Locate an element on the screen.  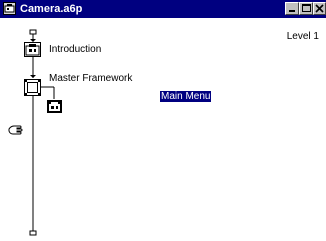
close-button is located at coordinates (319, 8).